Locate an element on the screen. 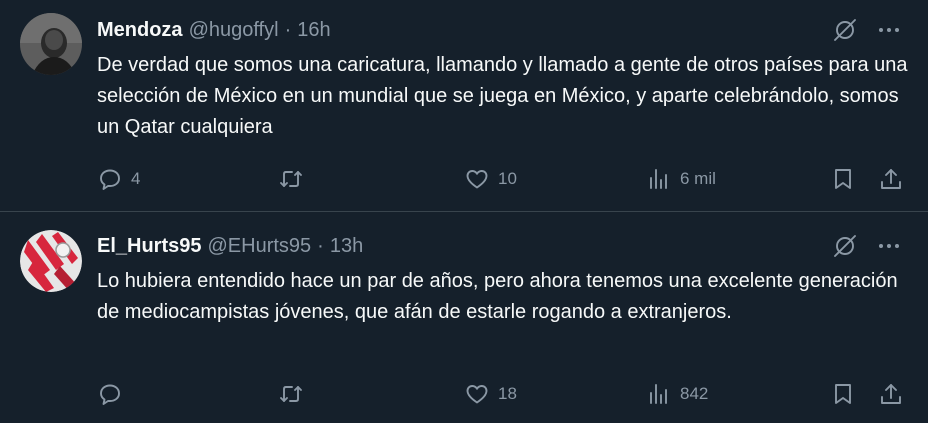  like-button: 18 is located at coordinates (490, 394).